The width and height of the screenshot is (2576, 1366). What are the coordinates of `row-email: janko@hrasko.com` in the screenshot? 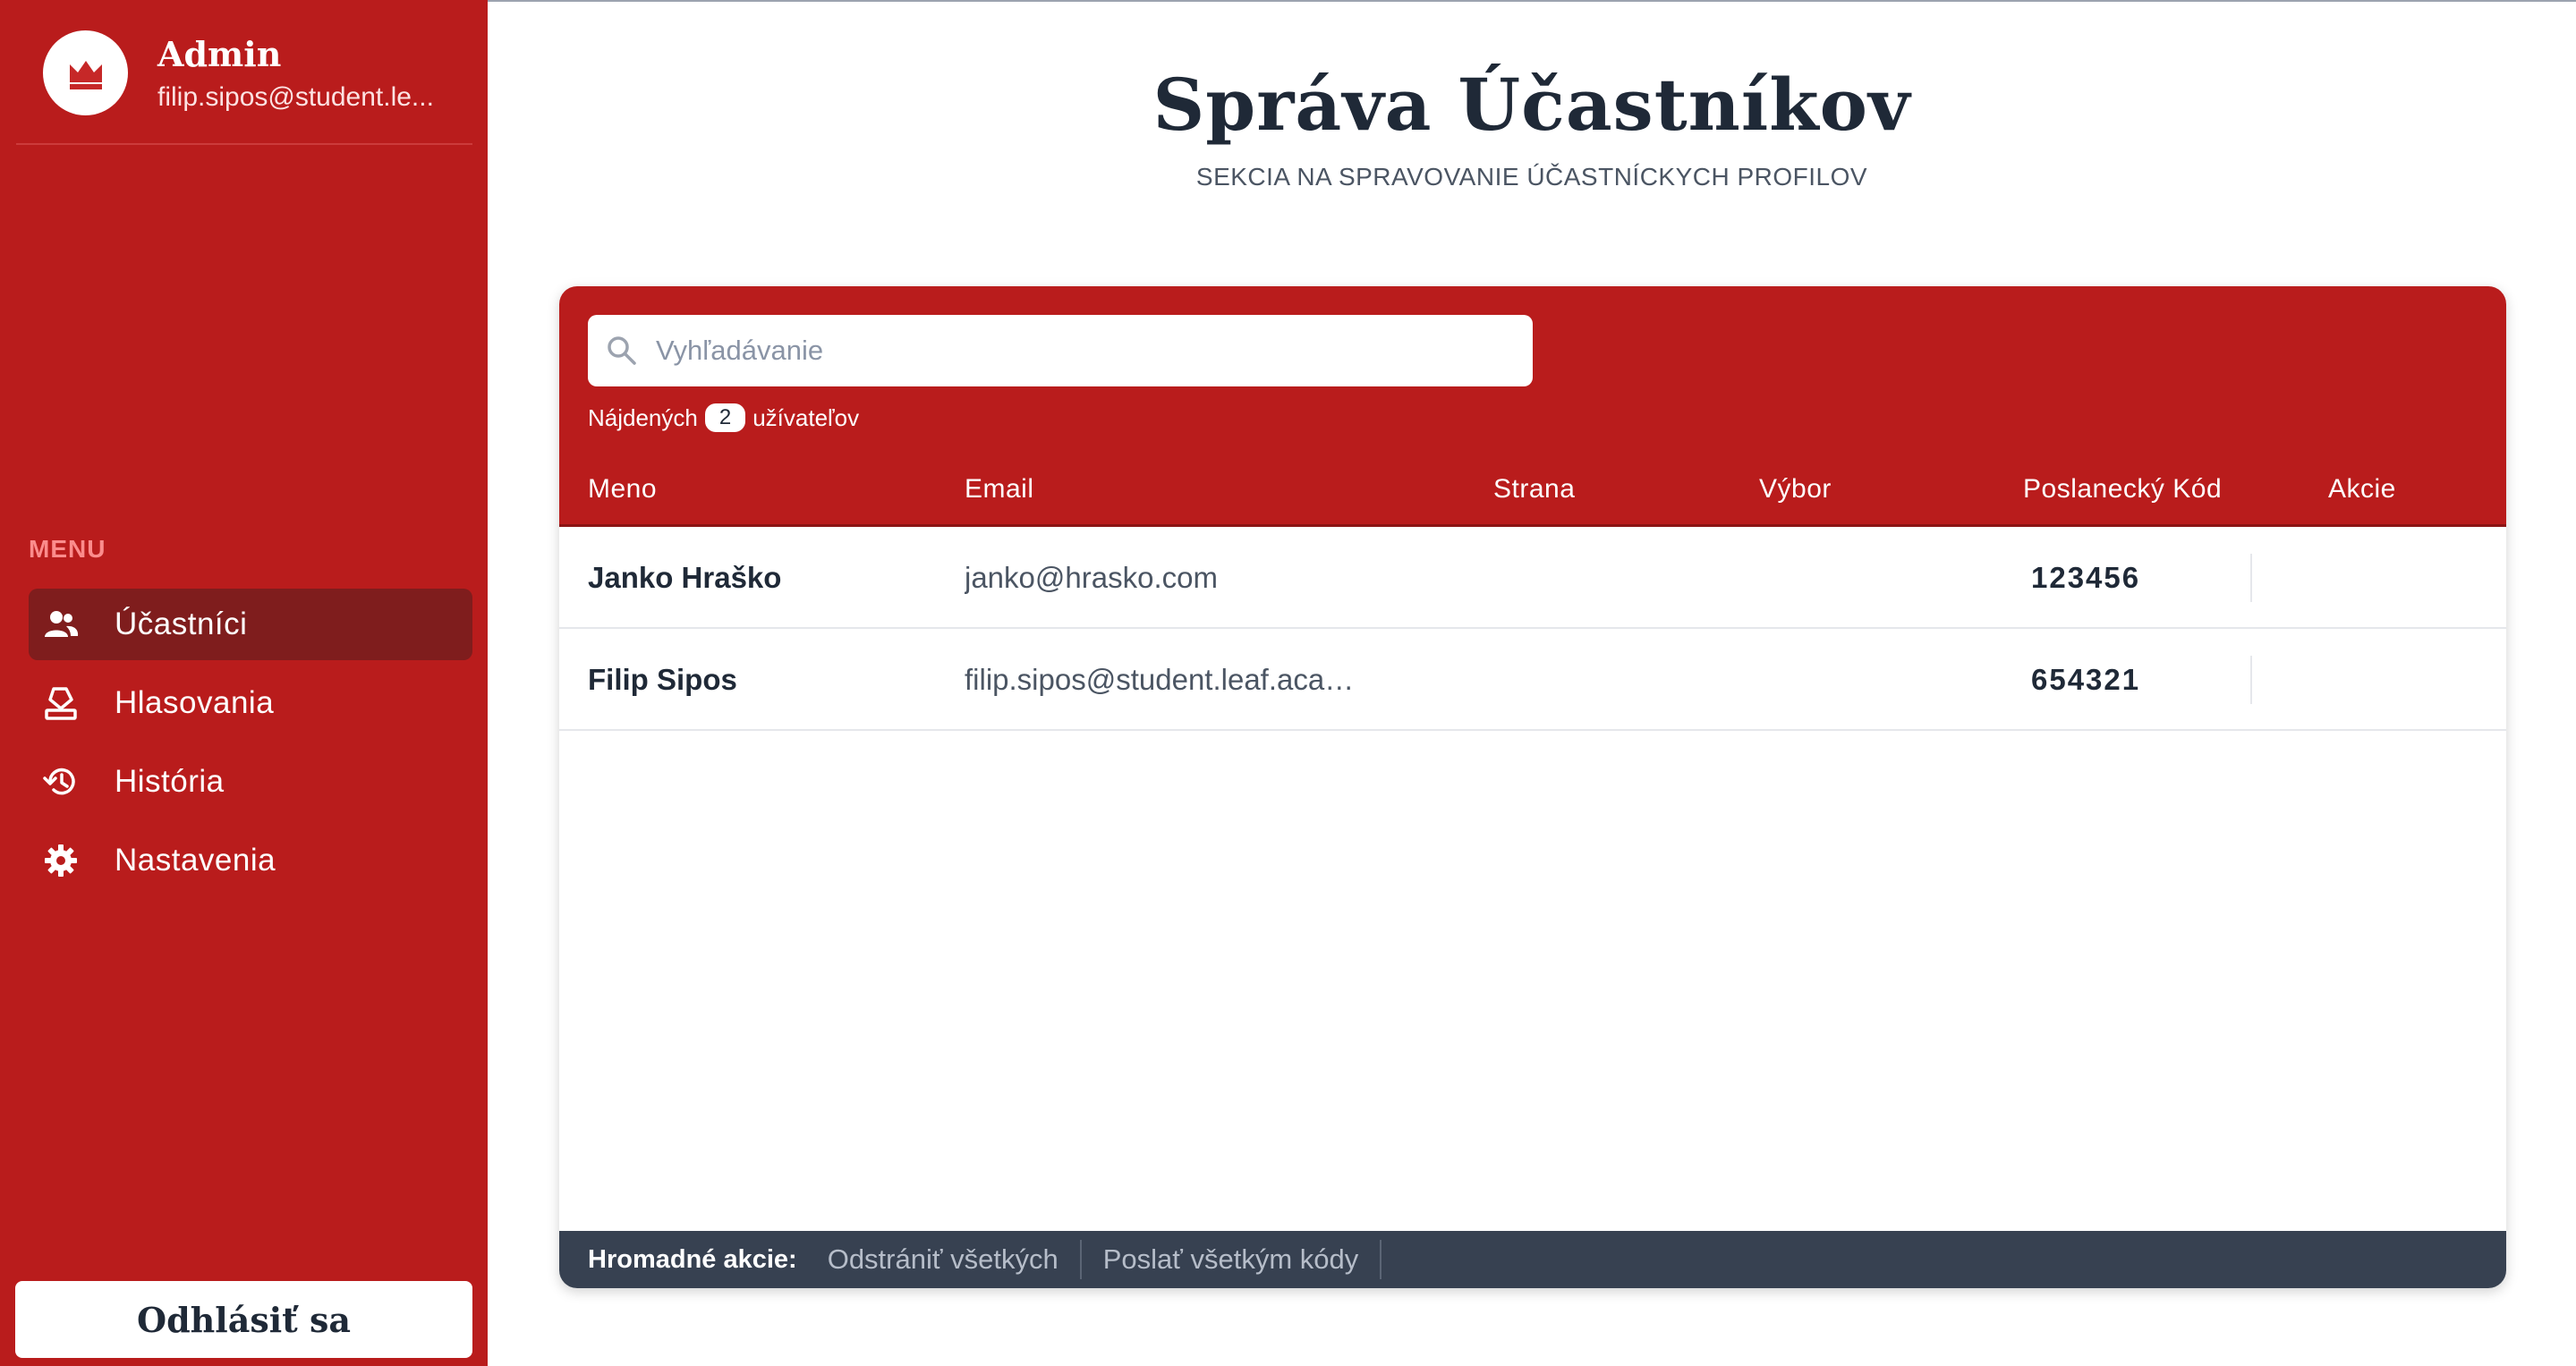 It's located at (1091, 577).